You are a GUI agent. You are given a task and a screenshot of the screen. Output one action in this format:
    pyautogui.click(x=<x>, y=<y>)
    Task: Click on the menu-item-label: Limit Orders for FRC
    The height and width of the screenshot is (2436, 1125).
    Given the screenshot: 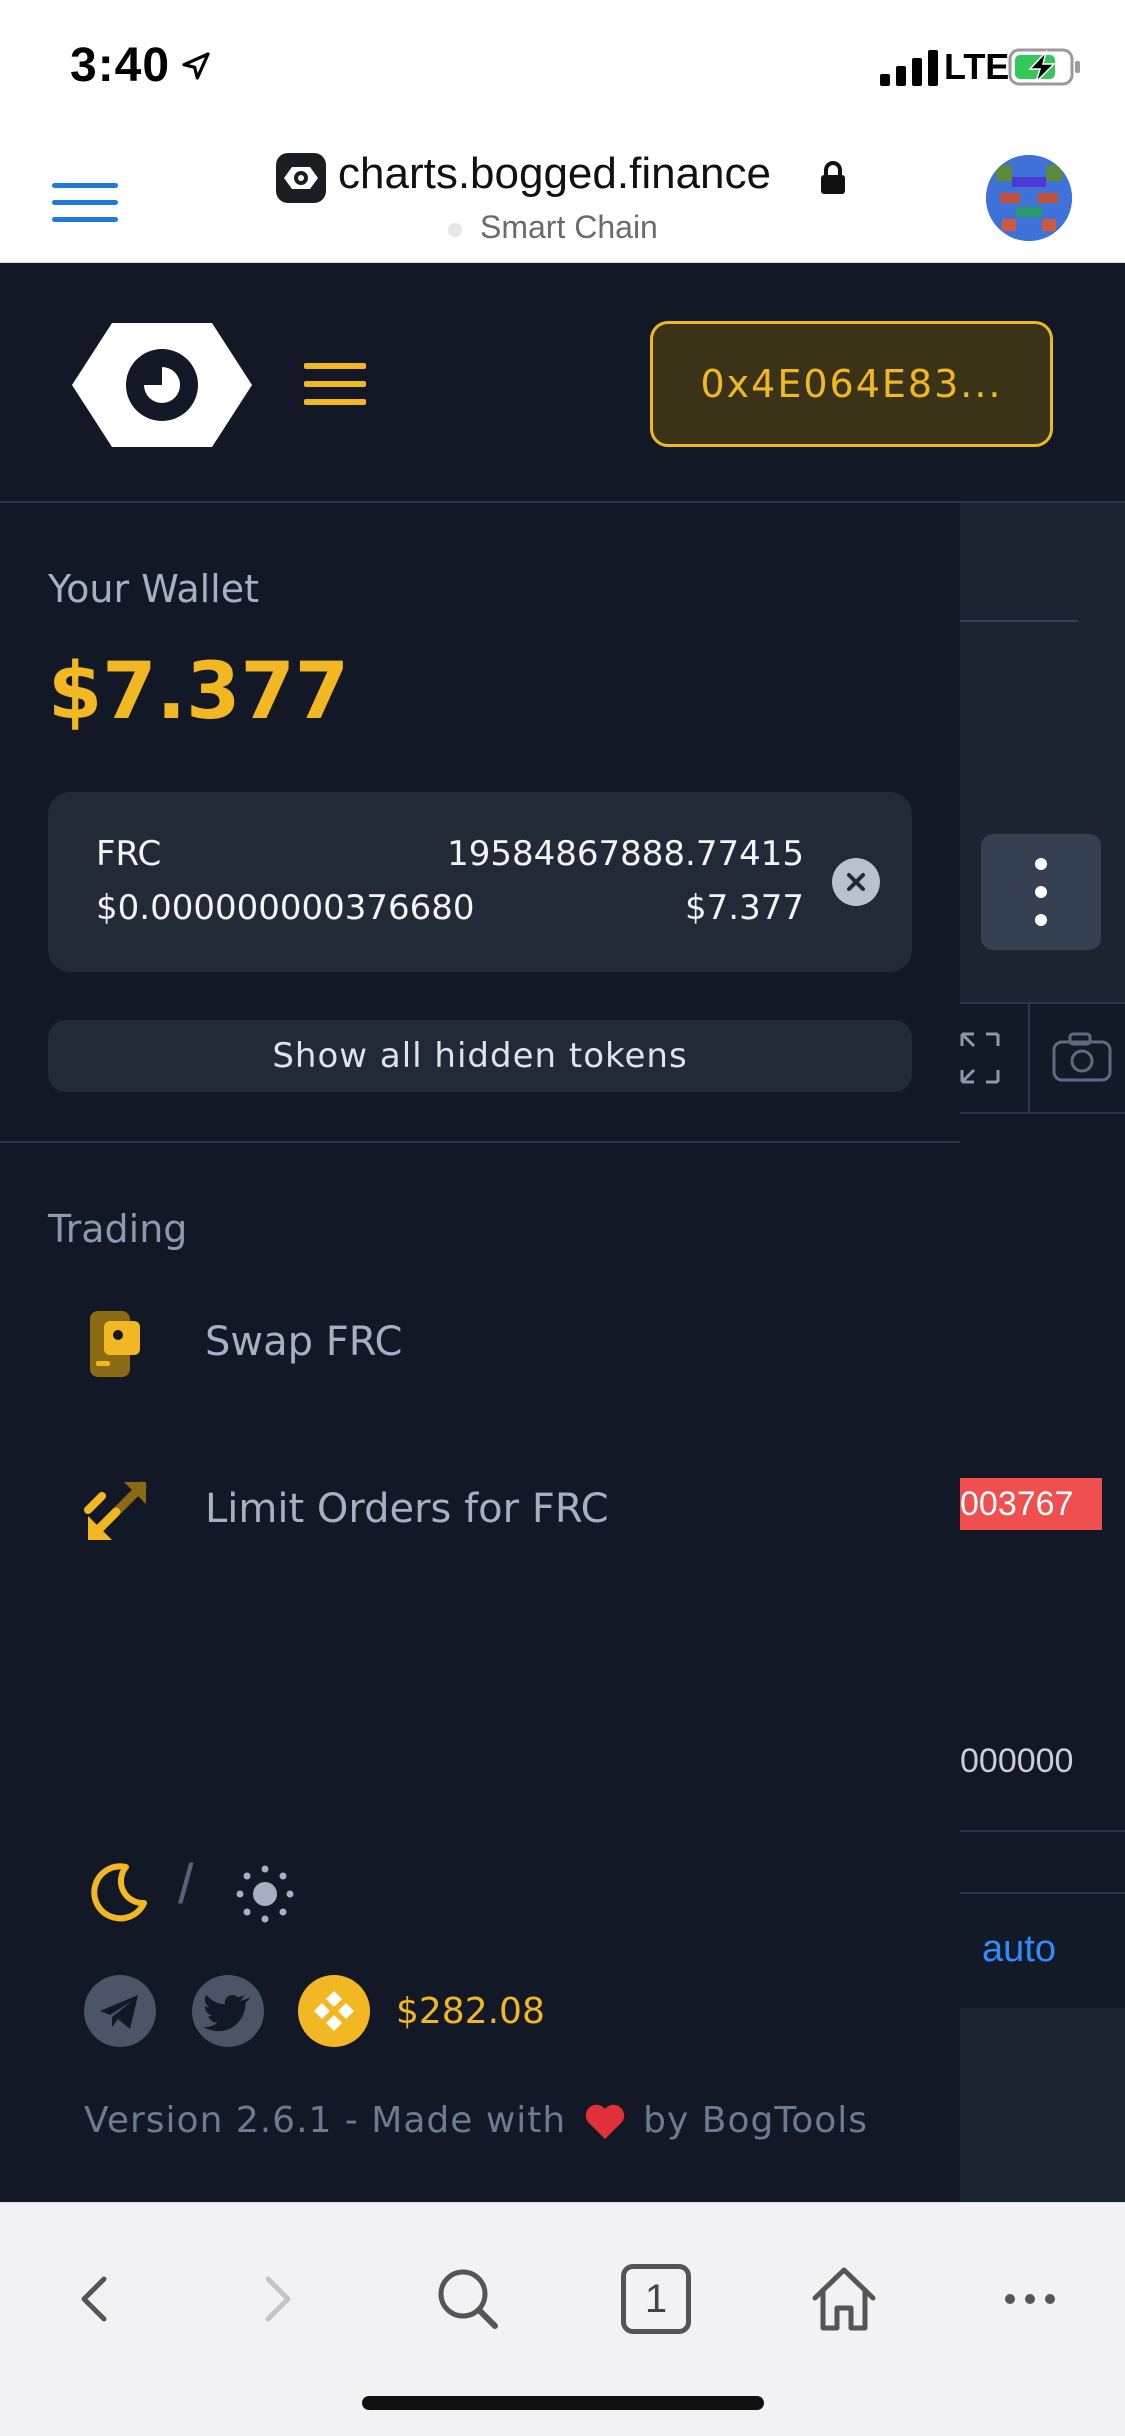 What is the action you would take?
    pyautogui.click(x=407, y=1509)
    